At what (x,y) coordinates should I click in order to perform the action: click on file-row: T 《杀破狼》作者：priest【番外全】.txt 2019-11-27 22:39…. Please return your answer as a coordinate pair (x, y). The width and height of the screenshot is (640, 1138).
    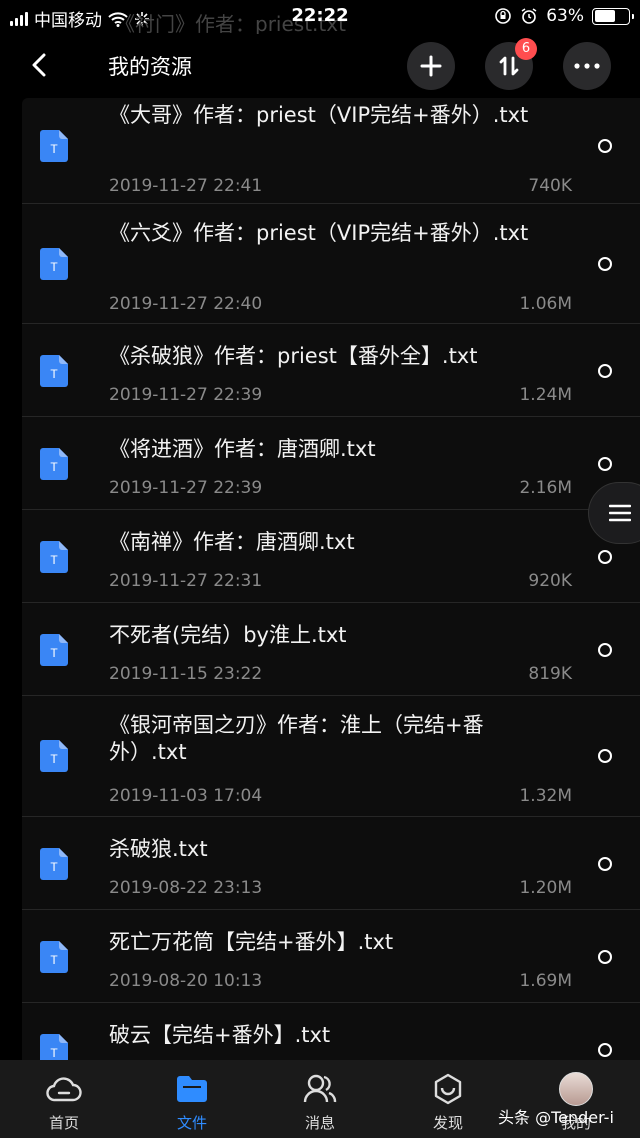
    Looking at the image, I should click on (331, 370).